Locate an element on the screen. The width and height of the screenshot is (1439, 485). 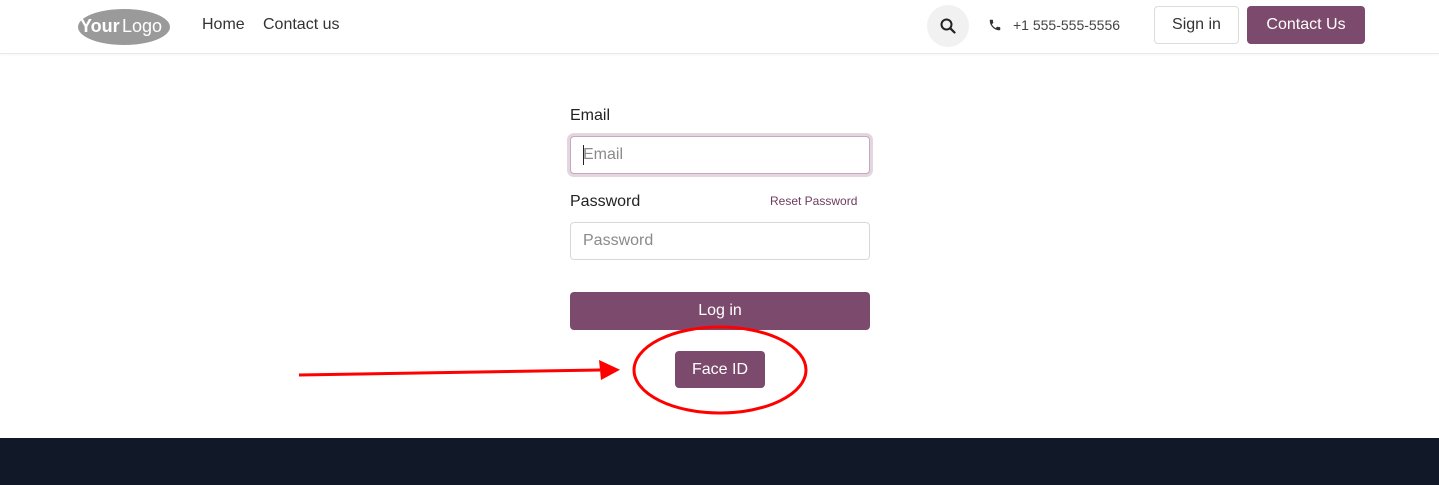
sign-in-button: Sign in is located at coordinates (1196, 25).